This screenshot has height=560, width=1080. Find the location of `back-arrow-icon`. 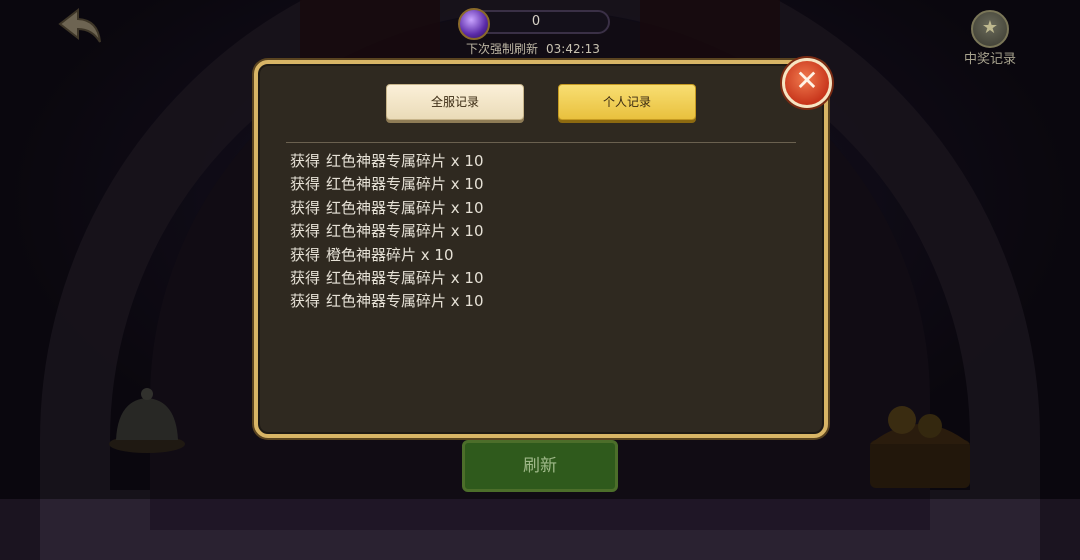

back-arrow-icon is located at coordinates (81, 26).